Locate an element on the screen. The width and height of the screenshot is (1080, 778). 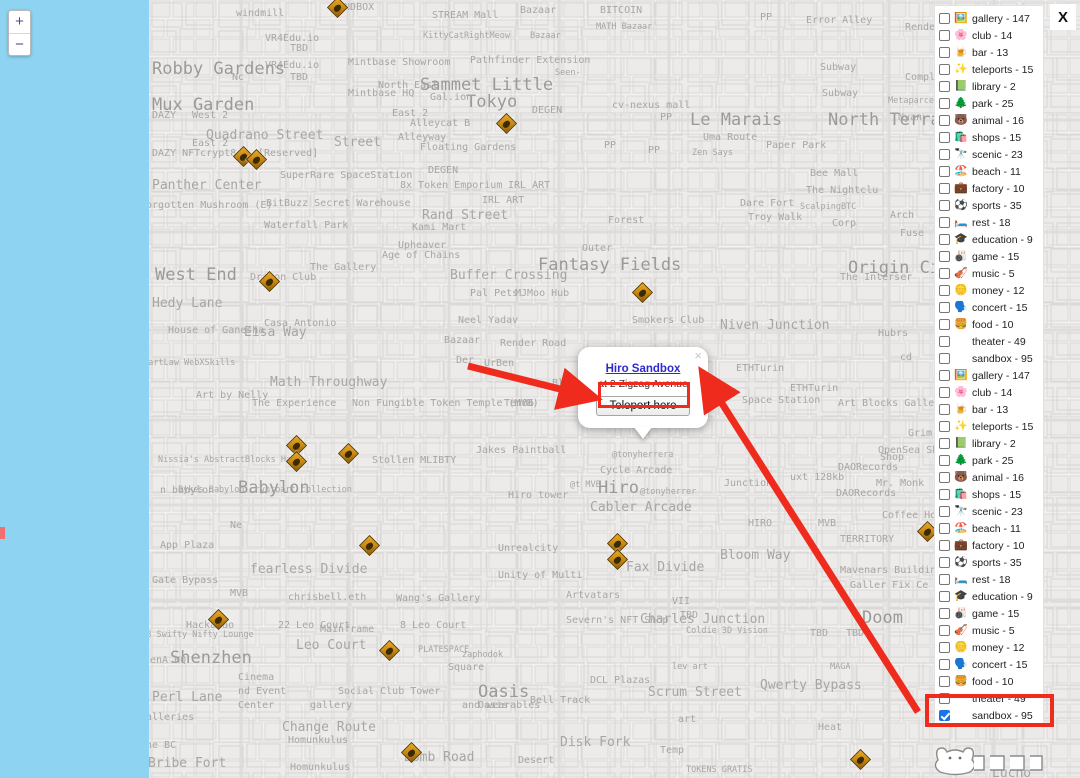
legend-item-label: library - 2 is located at coordinates (994, 443).